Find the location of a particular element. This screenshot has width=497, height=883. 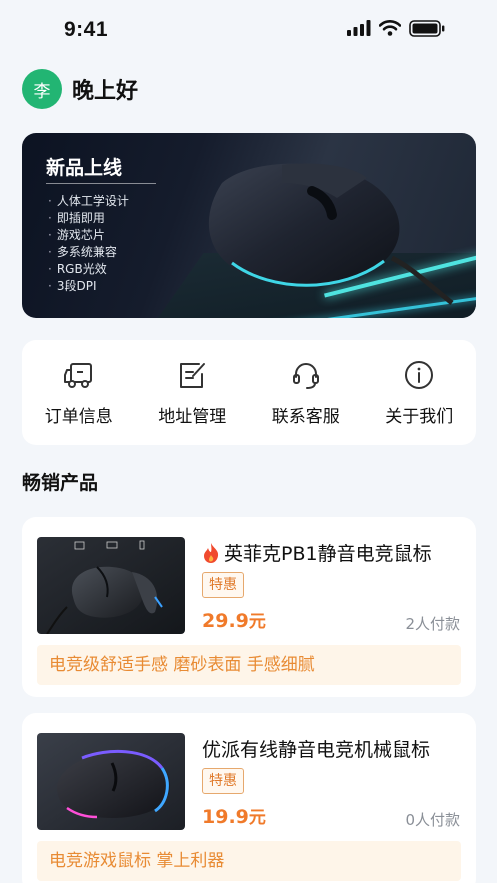

menu-item-about: 关于我们 is located at coordinates (419, 392).